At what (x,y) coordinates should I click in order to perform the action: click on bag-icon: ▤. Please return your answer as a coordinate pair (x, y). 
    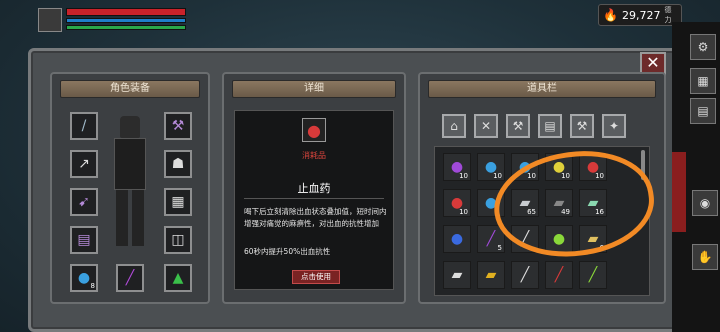
    Looking at the image, I should click on (703, 111).